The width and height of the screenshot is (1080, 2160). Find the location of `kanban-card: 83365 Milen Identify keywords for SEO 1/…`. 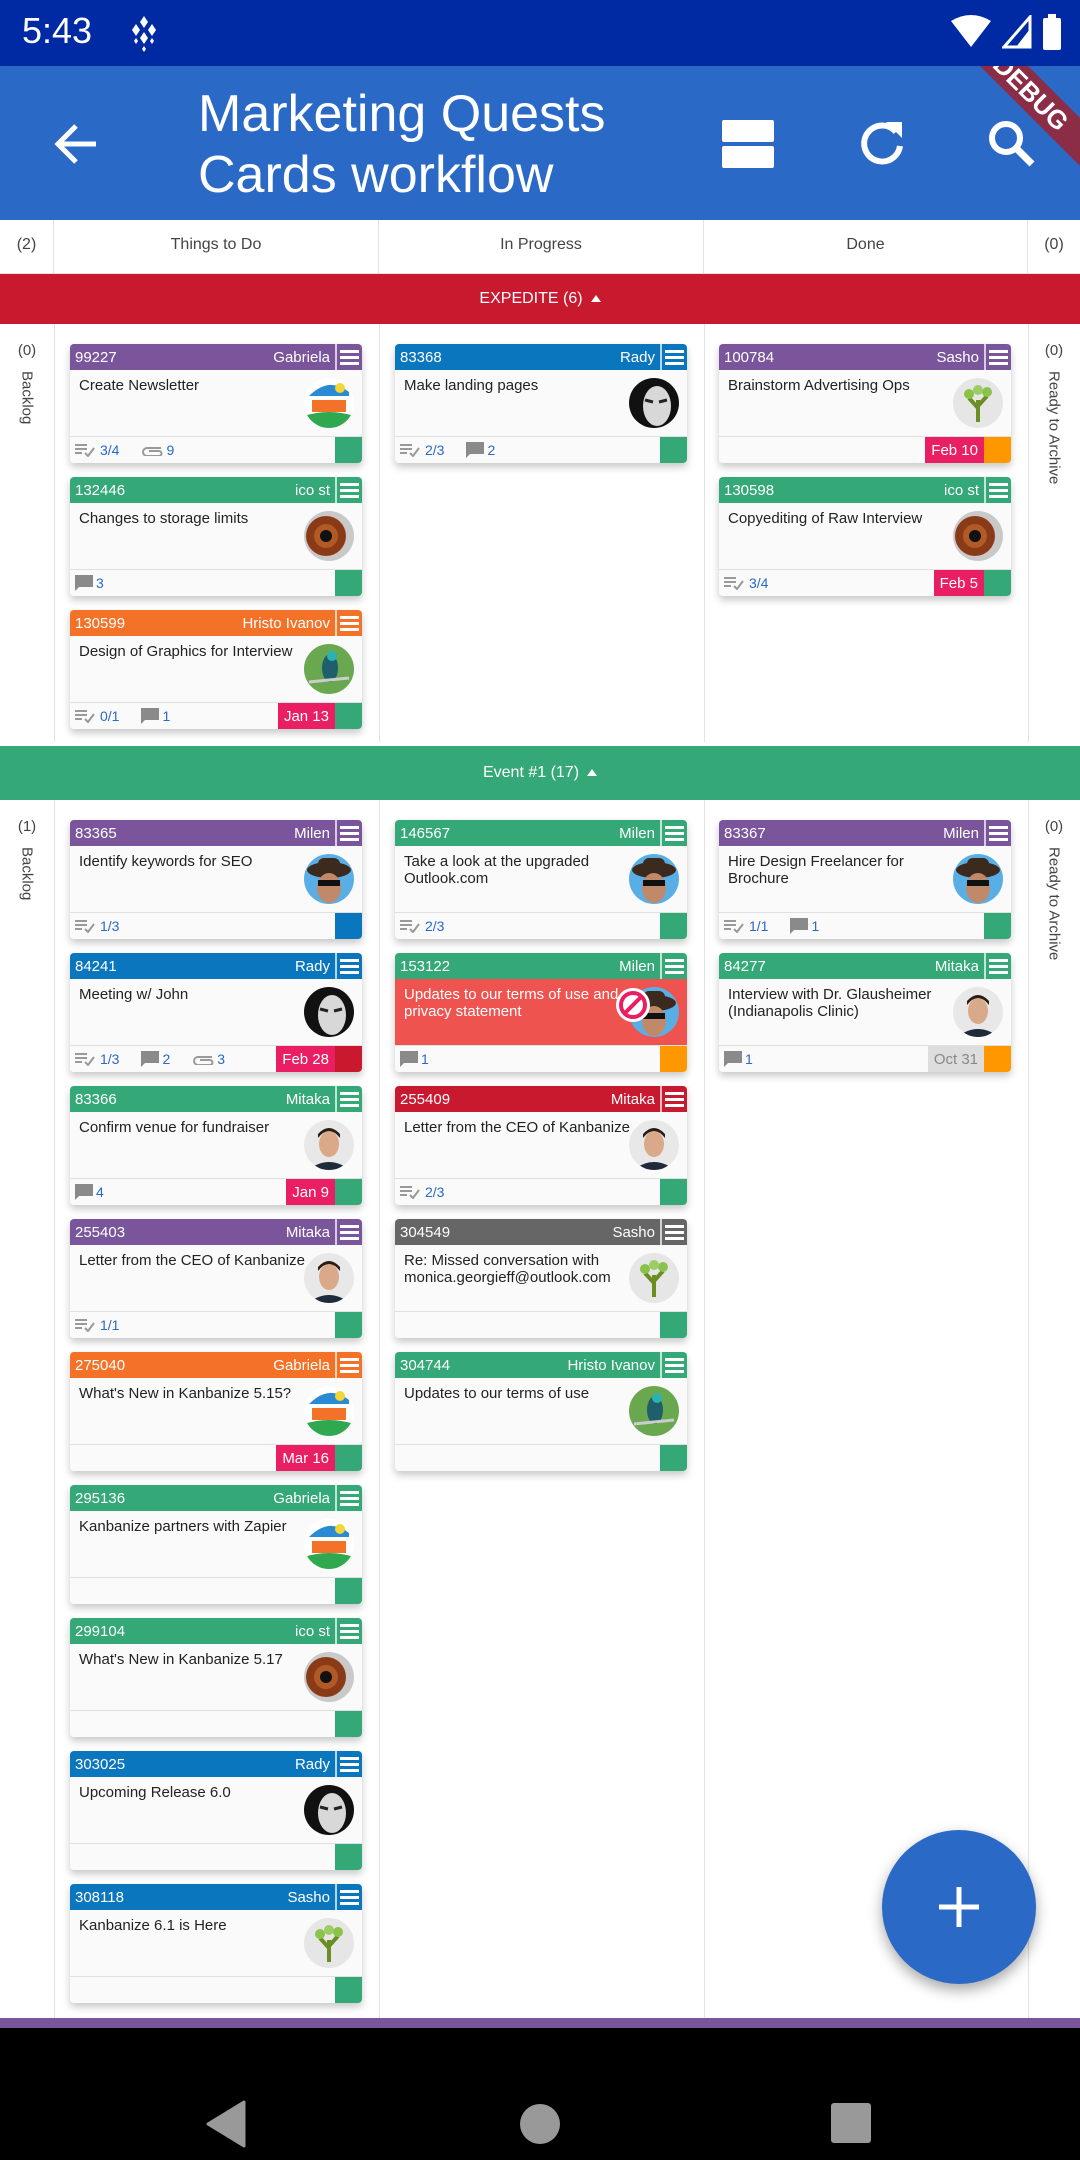

kanban-card: 83365 Milen Identify keywords for SEO 1/… is located at coordinates (216, 879).